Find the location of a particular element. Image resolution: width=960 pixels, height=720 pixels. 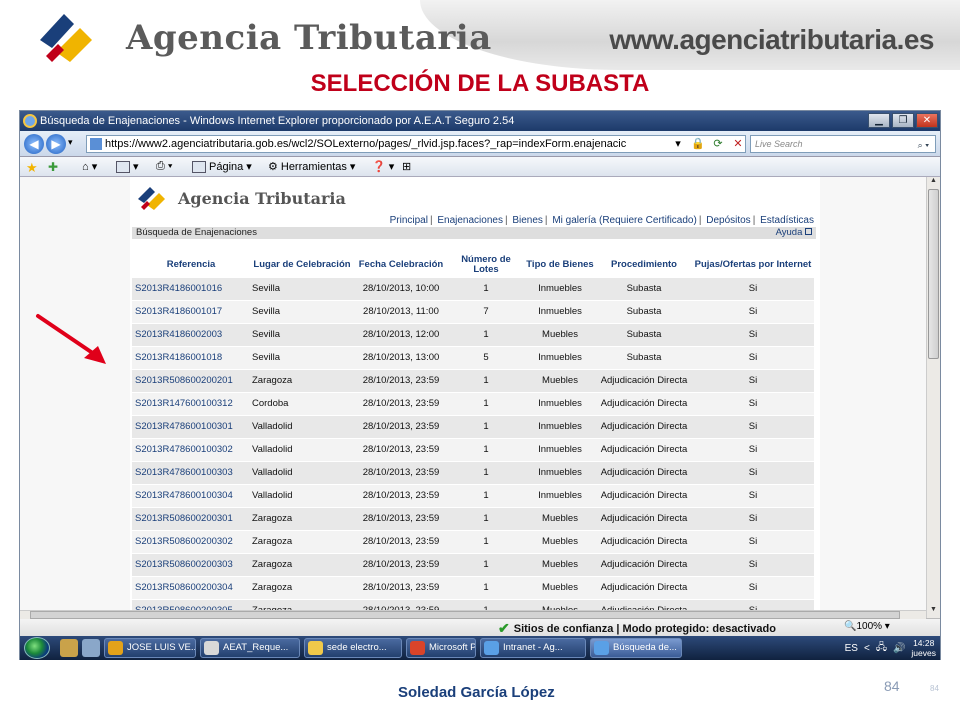

cell-referencia: S2013R478600100304 is located at coordinates (191, 495).